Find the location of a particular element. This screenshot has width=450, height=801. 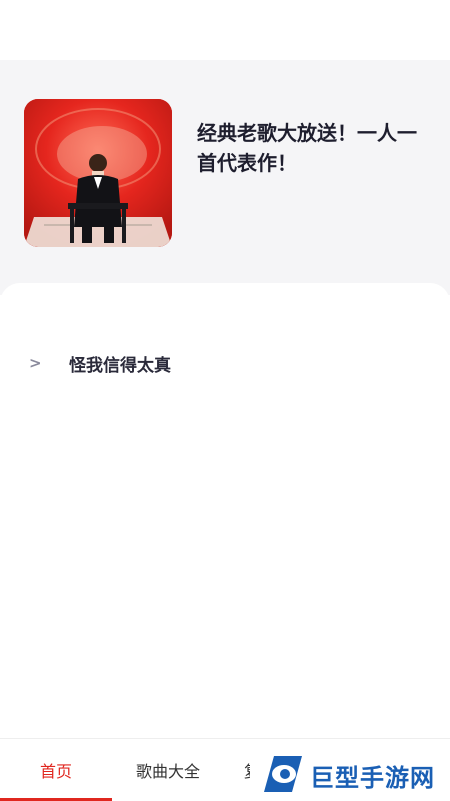

tab-home-label: 首页 is located at coordinates (55, 771).